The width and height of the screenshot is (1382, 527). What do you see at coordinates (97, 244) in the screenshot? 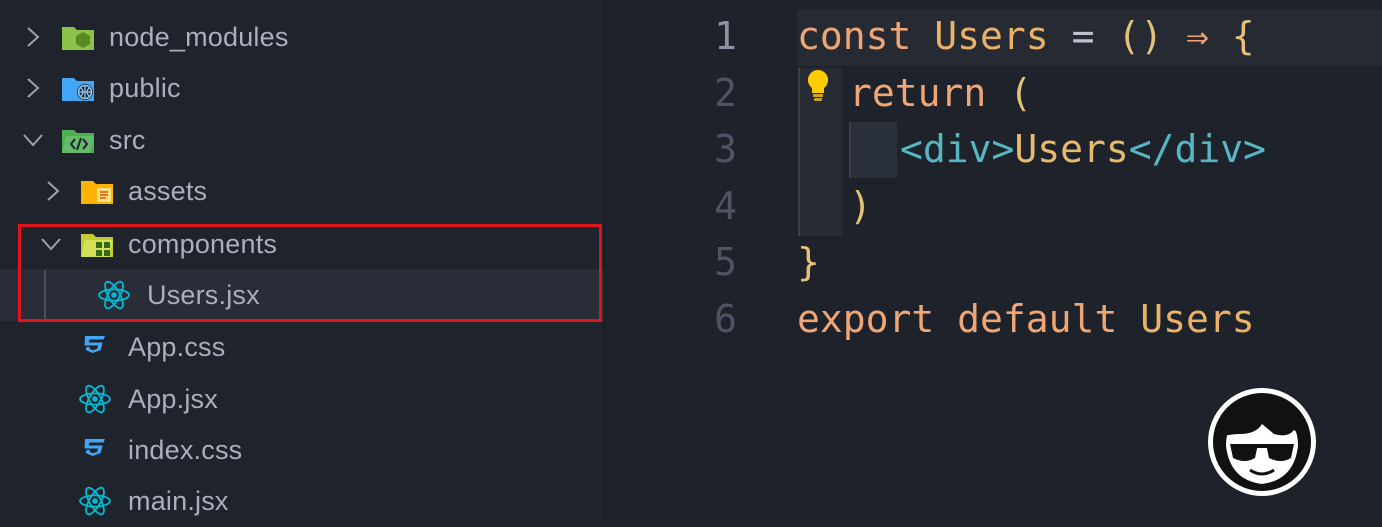
I see `components-folder-icon` at bounding box center [97, 244].